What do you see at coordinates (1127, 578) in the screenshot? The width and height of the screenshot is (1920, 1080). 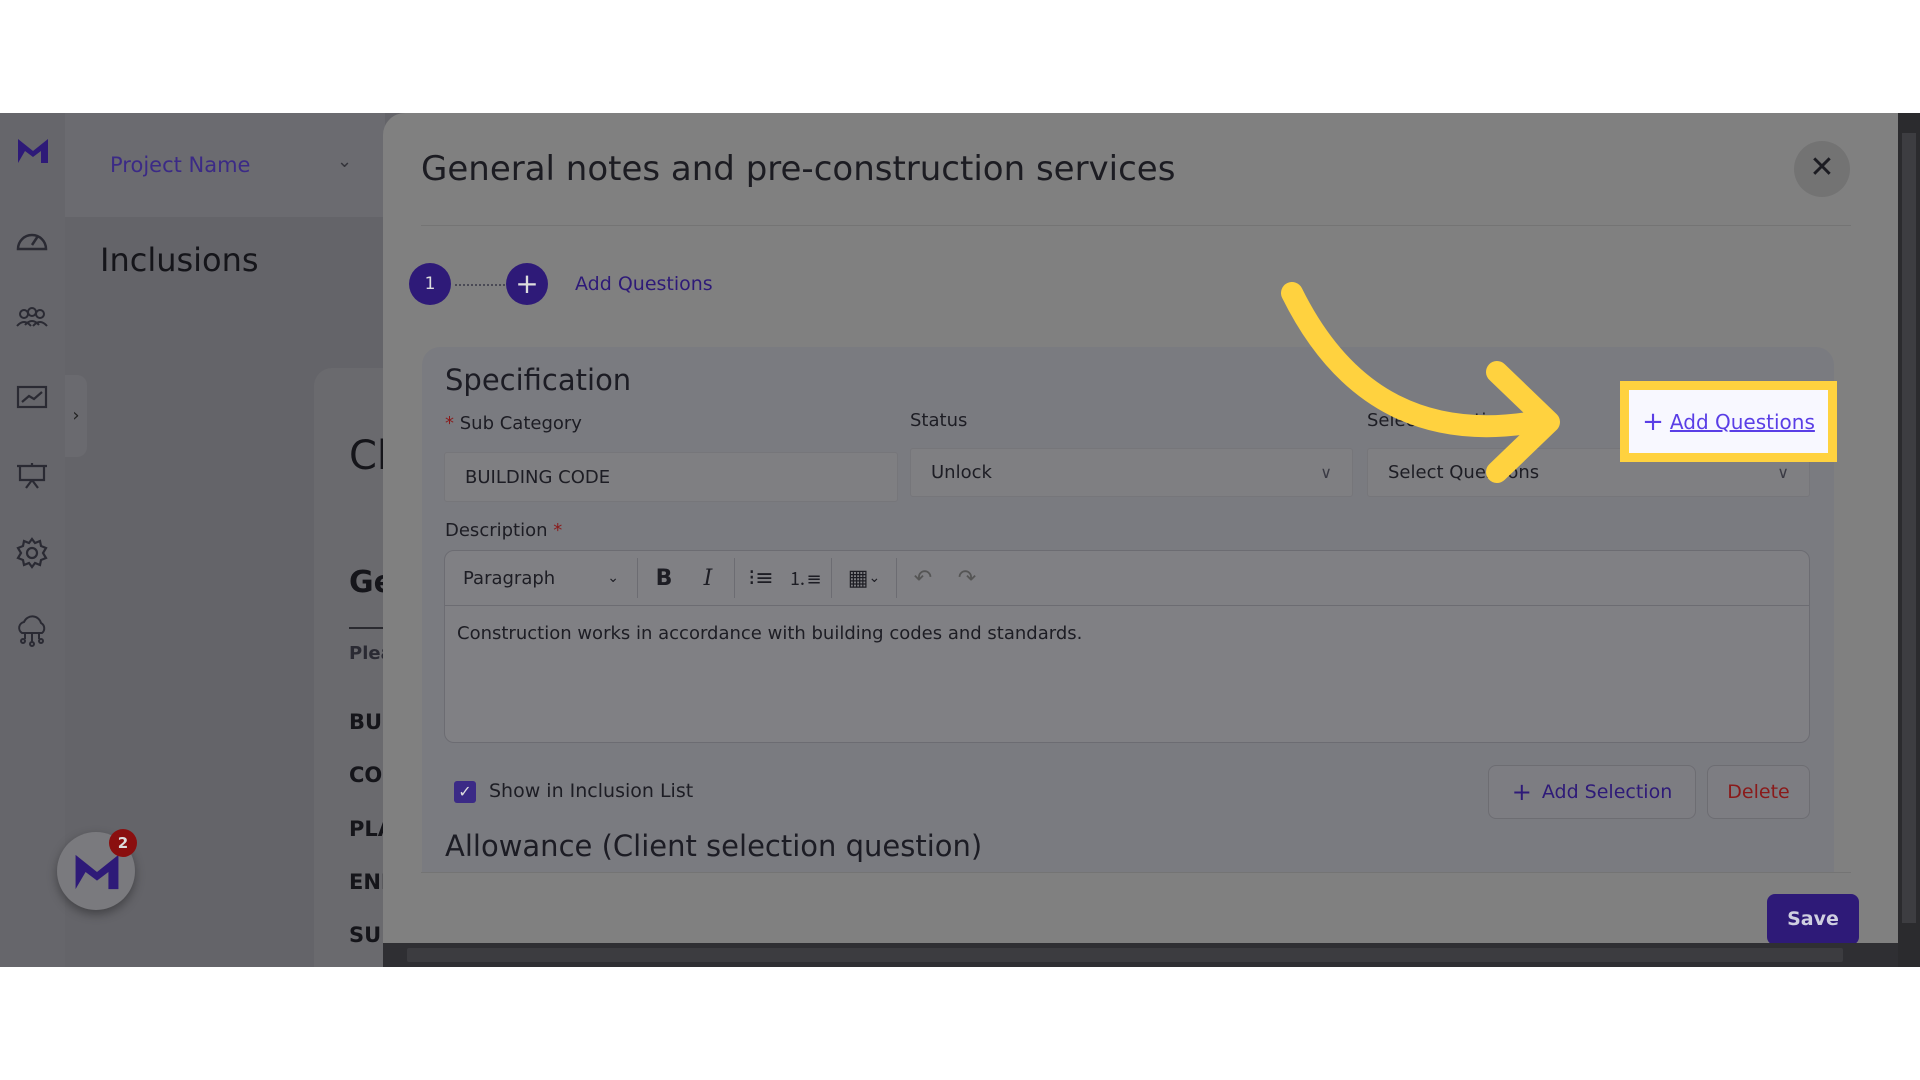 I see `editor-toolbar: Paragraph ⌄ B I ⁝≡ ⒈≡ ▦ ⌄ ↶ ↷` at bounding box center [1127, 578].